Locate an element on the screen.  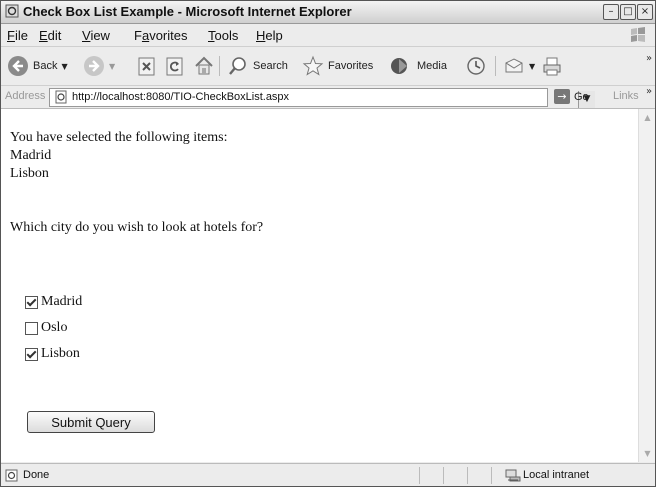
window-controls: – □ × is located at coordinates (628, 12).